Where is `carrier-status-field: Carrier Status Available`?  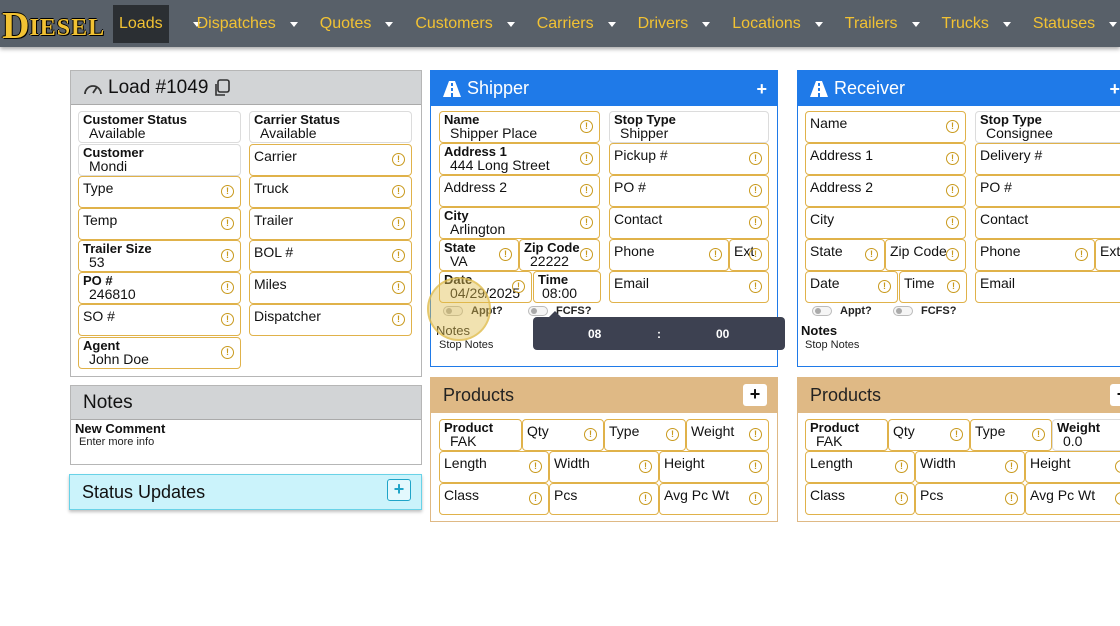
carrier-status-field: Carrier Status Available is located at coordinates (330, 127).